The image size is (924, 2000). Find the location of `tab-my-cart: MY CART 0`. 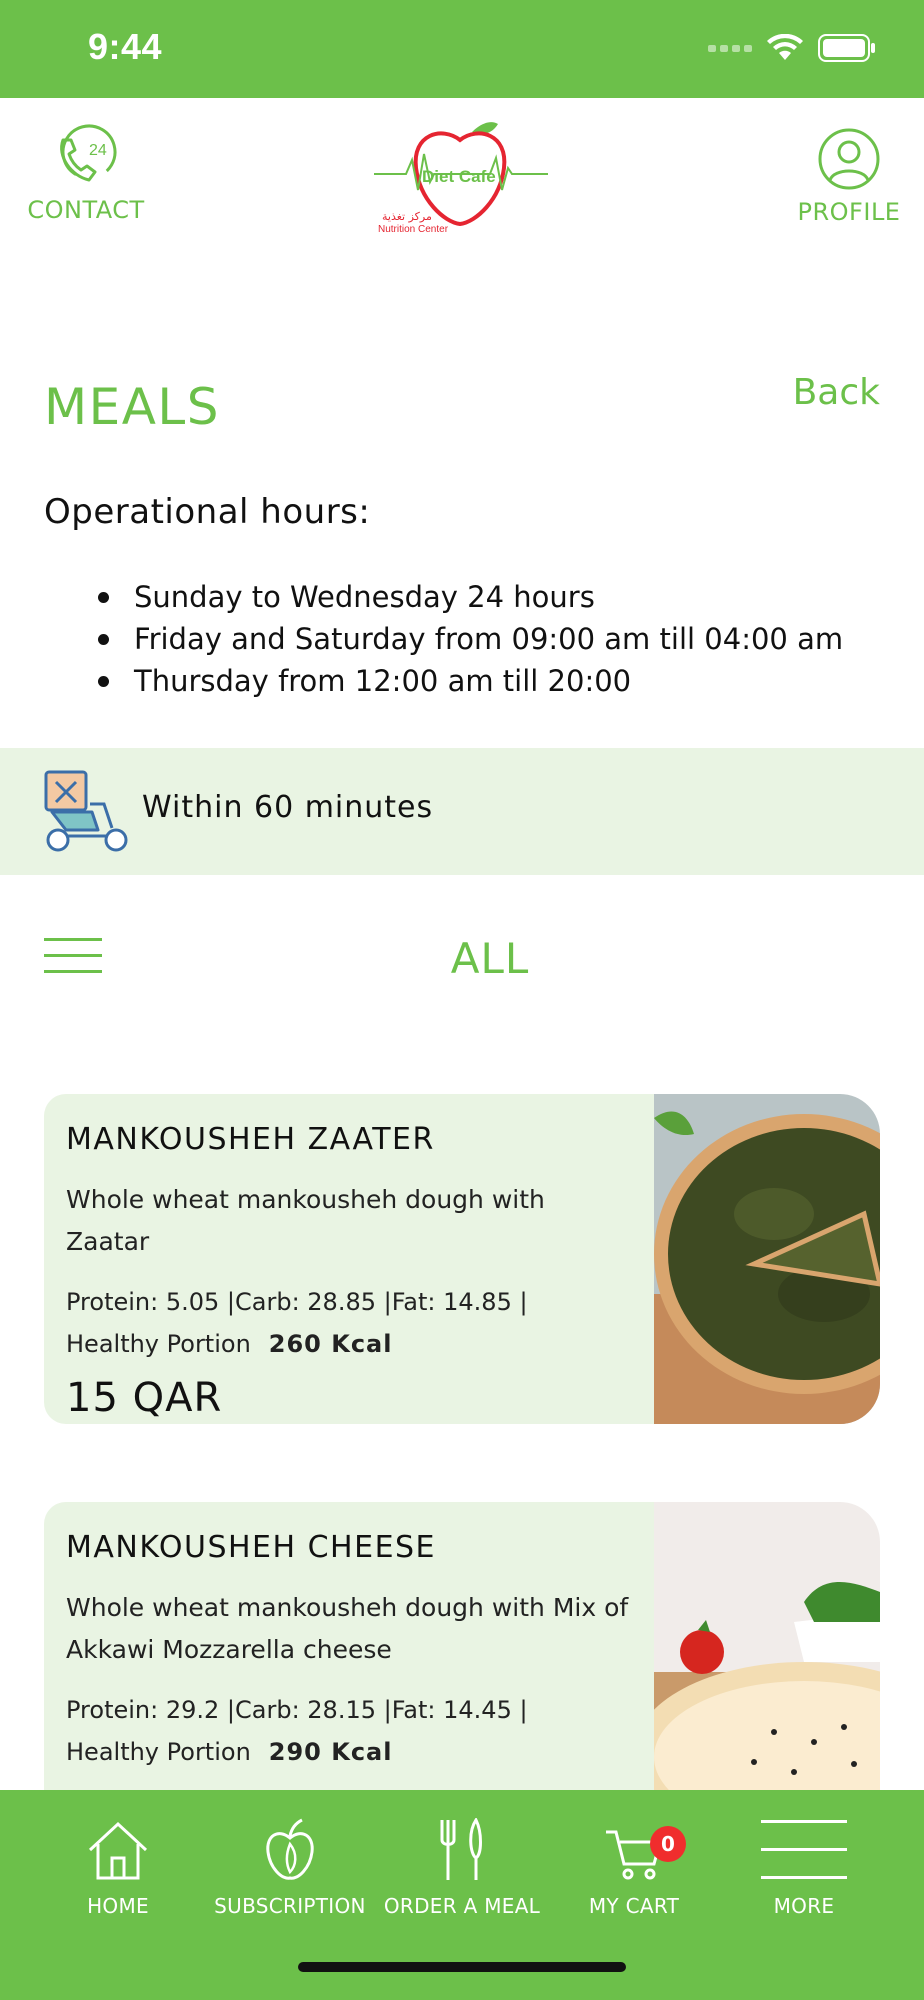

tab-my-cart: MY CART 0 is located at coordinates (634, 1864).